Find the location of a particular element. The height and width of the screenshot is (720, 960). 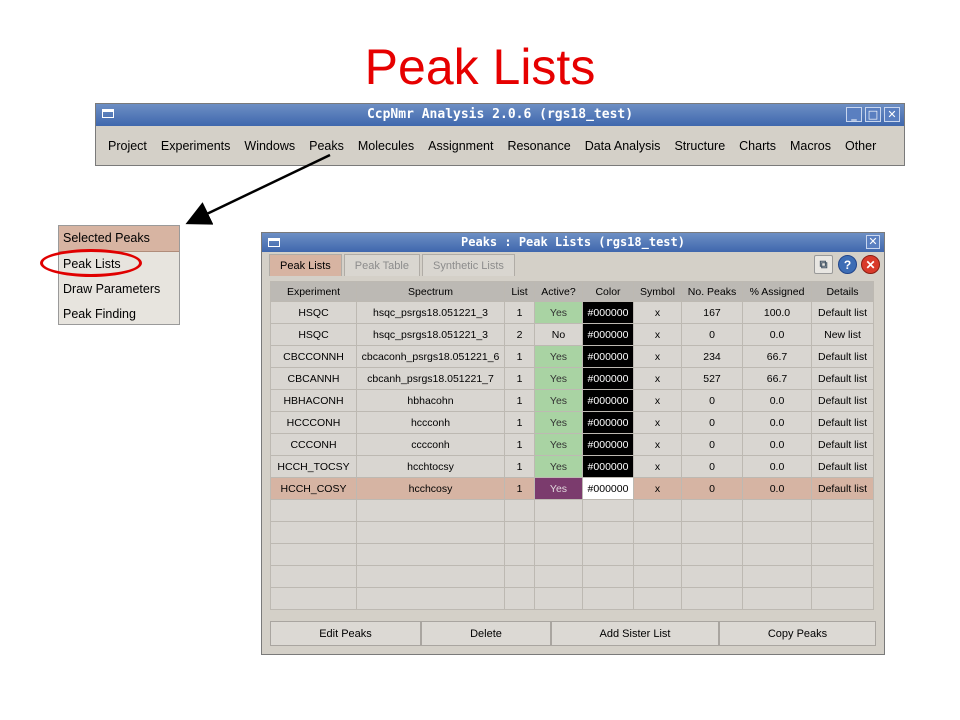

column-header: List is located at coordinates (519, 291).